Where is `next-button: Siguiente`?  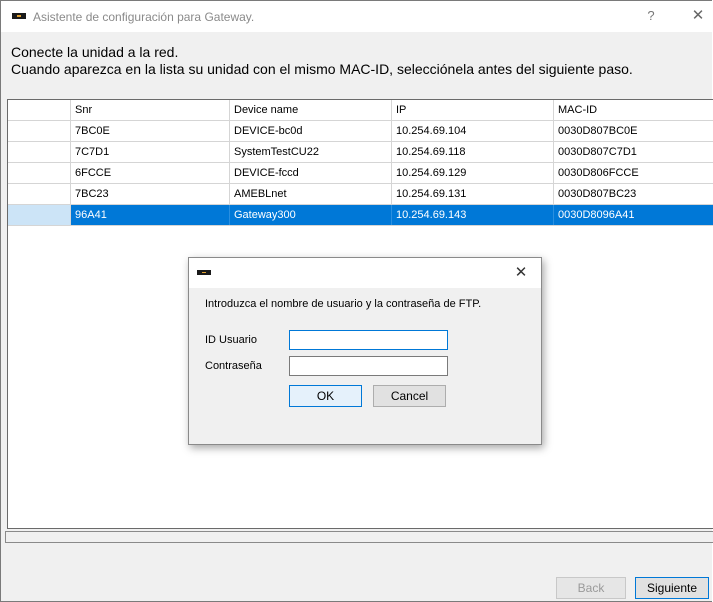 next-button: Siguiente is located at coordinates (672, 588).